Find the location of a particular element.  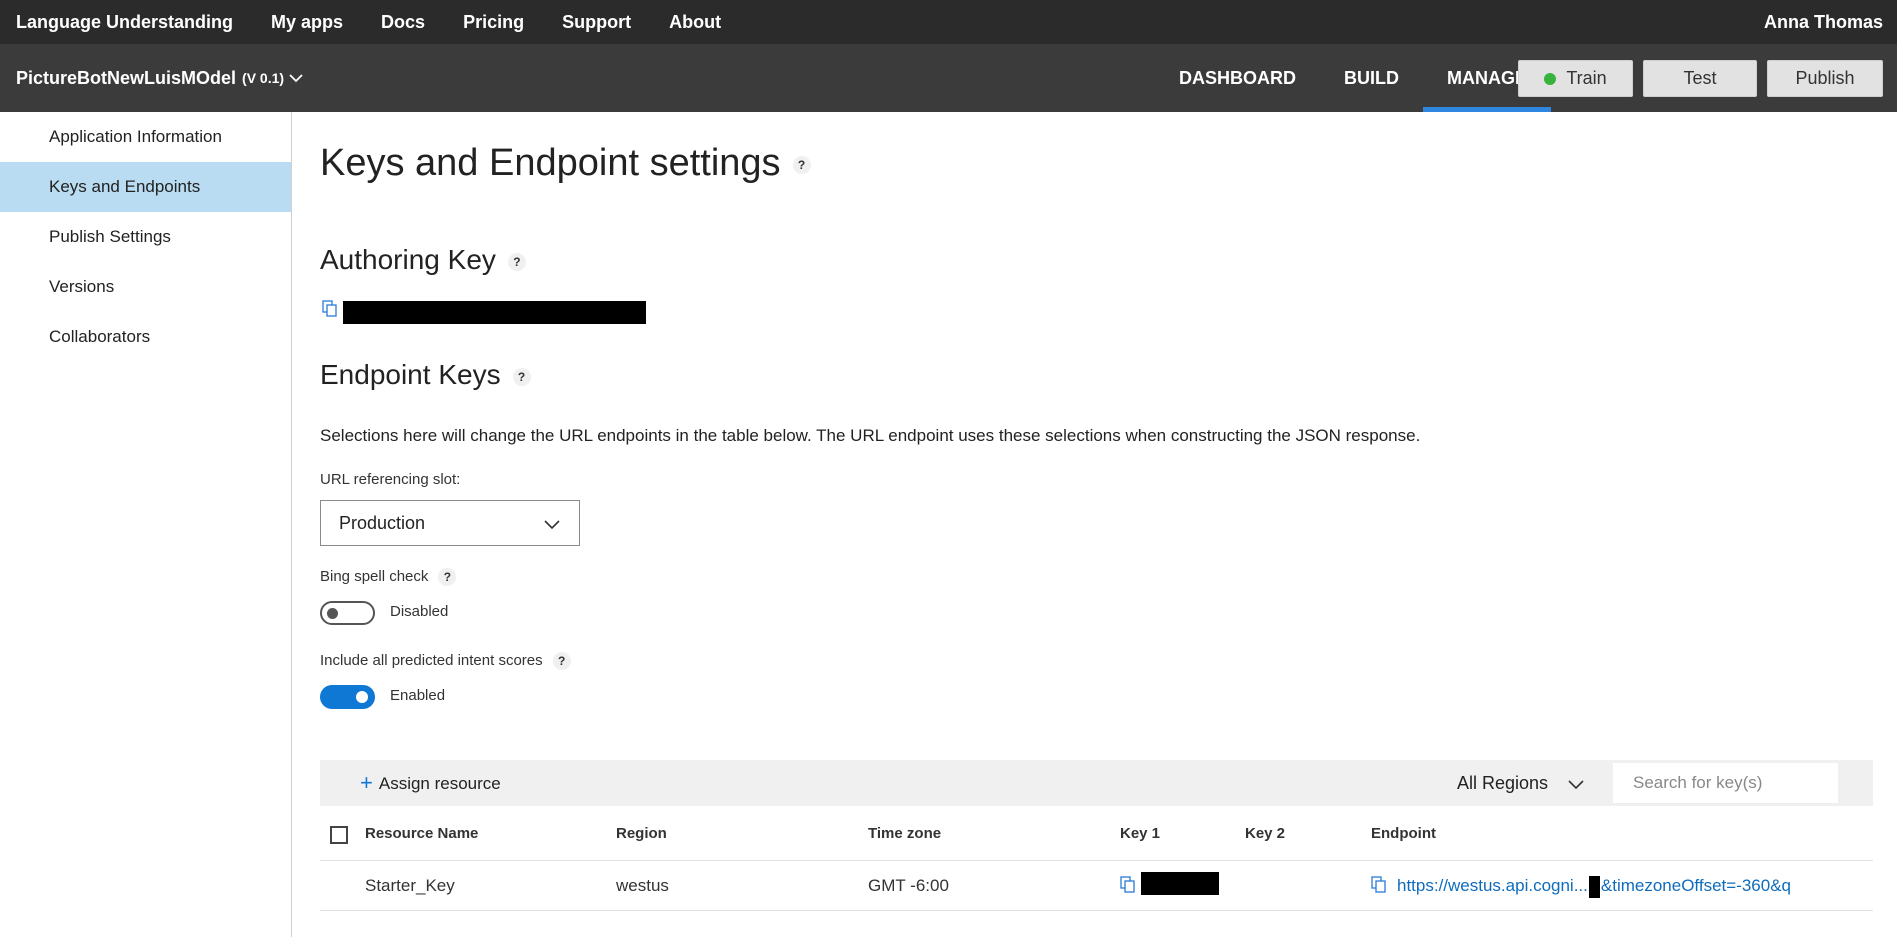

intent-scores-label: Include all predicted intent scores? is located at coordinates (445, 661).